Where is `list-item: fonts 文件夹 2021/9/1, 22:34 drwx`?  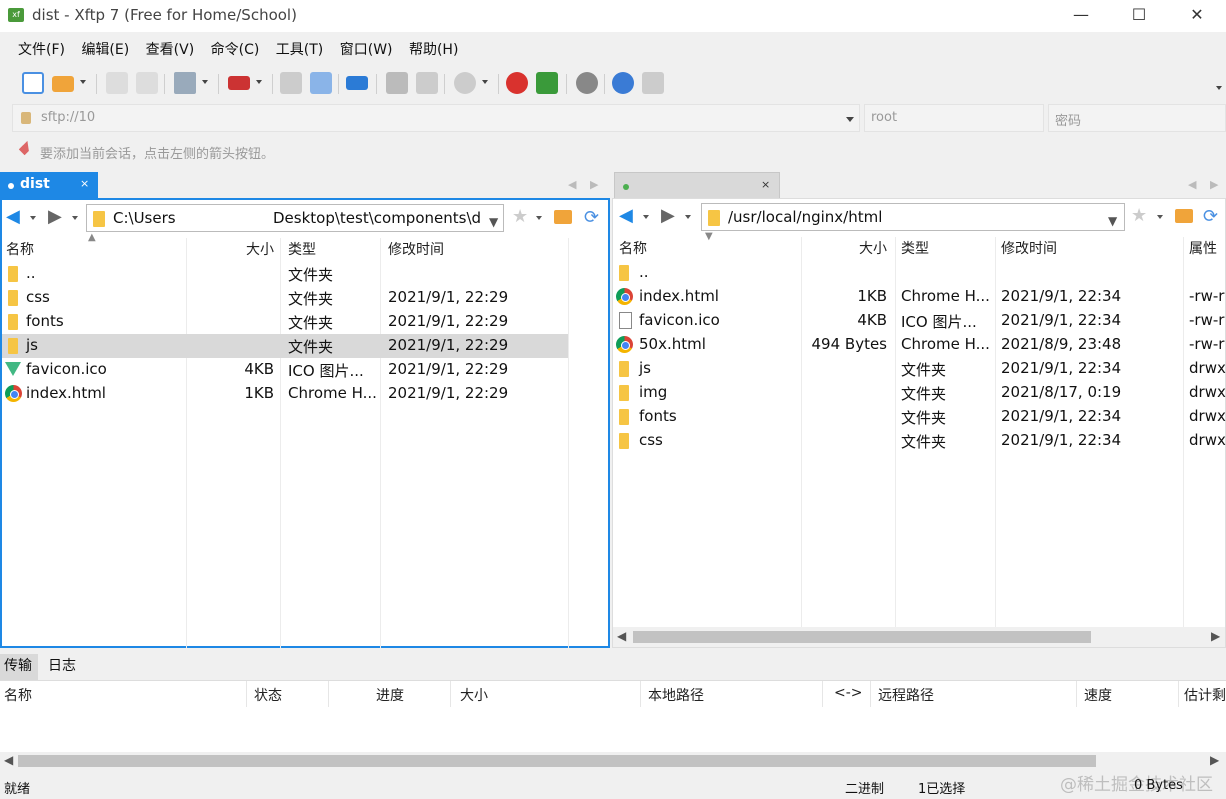
list-item: fonts 文件夹 2021/9/1, 22:34 drwx is located at coordinates (919, 417).